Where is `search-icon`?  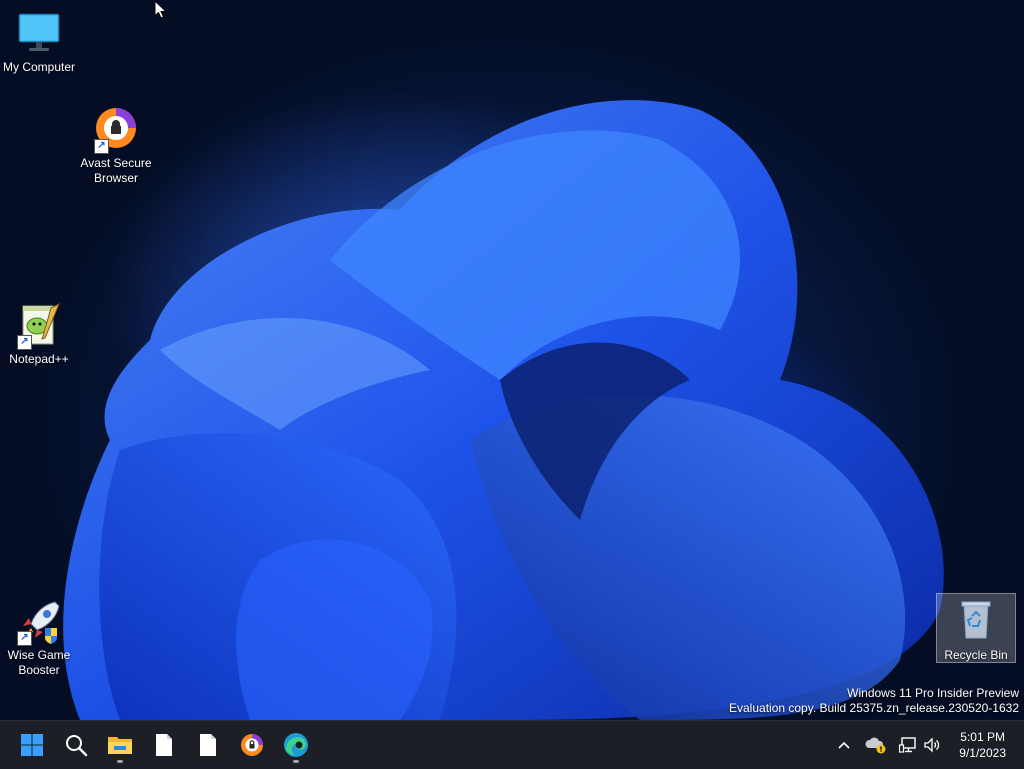
search-icon is located at coordinates (77, 746).